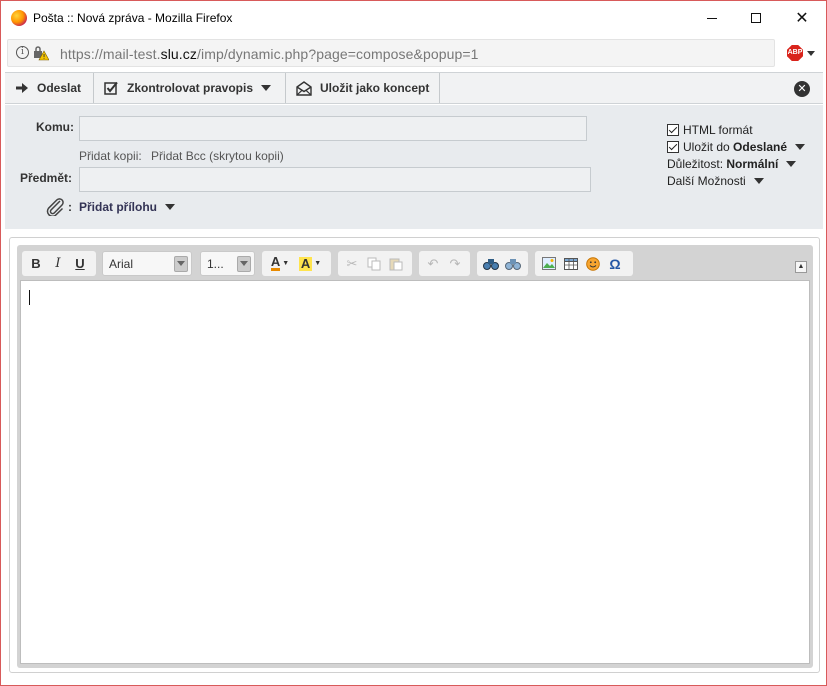 This screenshot has height=686, width=827. What do you see at coordinates (110, 54) in the screenshot?
I see `url-prefix: https://mail-test.` at bounding box center [110, 54].